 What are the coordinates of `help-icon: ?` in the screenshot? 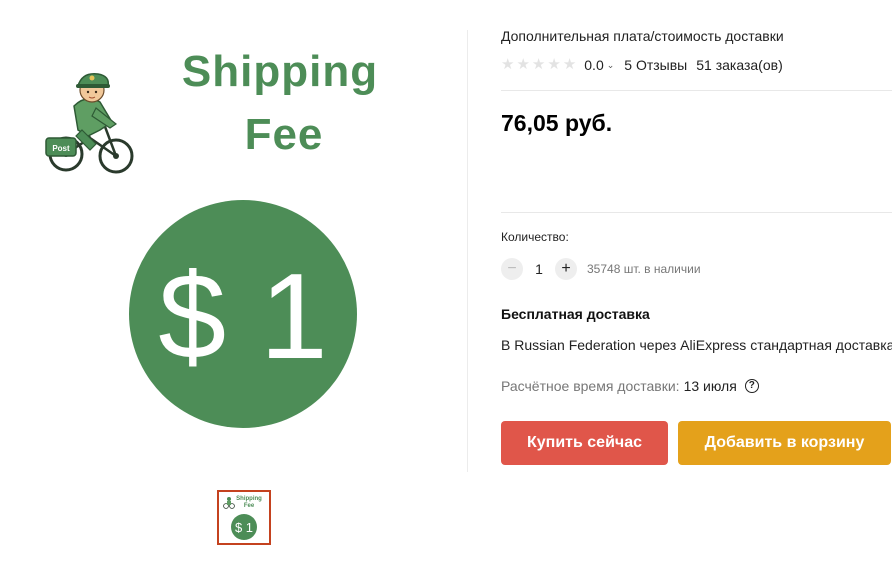 It's located at (751, 386).